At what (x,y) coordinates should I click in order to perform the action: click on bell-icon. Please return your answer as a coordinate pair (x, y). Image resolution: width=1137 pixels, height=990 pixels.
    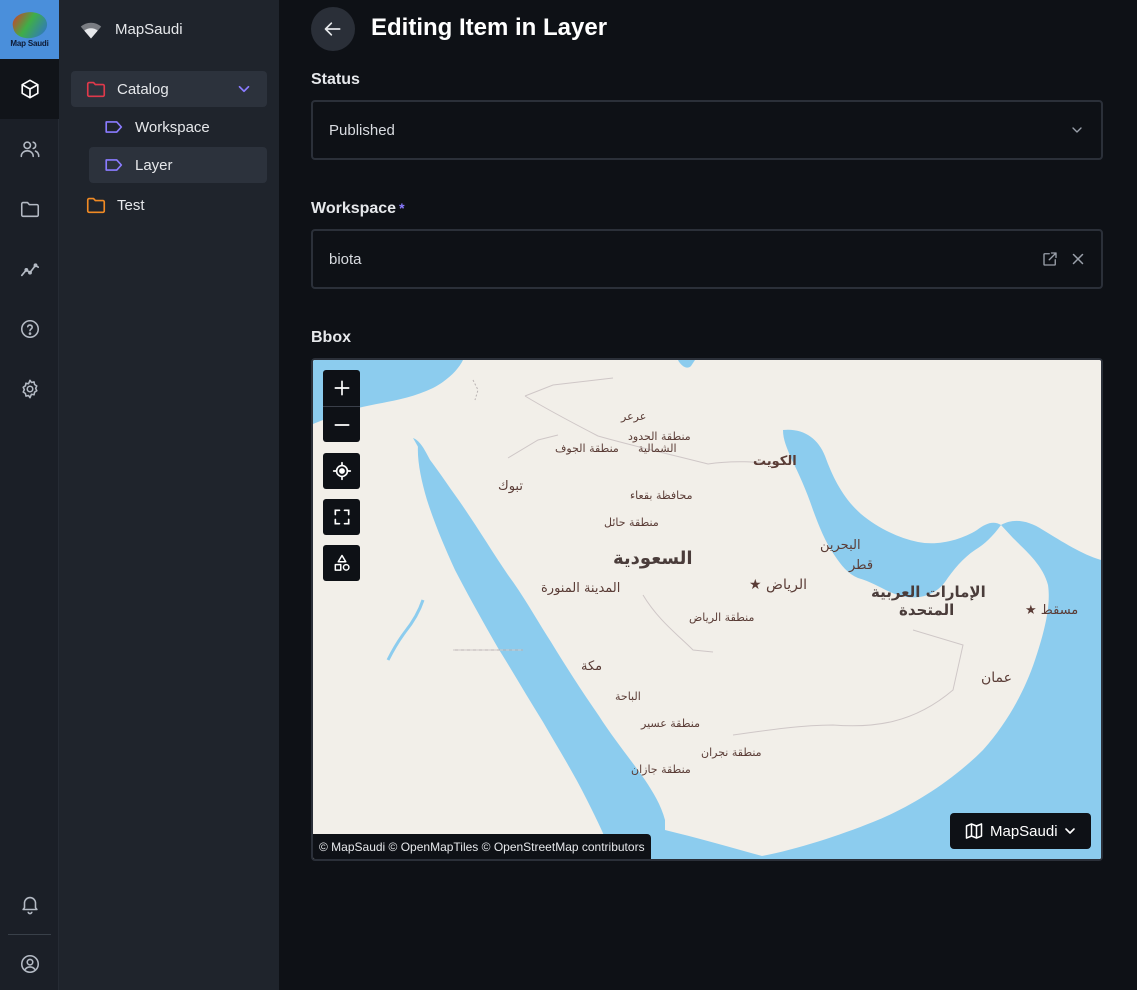
    Looking at the image, I should click on (29, 905).